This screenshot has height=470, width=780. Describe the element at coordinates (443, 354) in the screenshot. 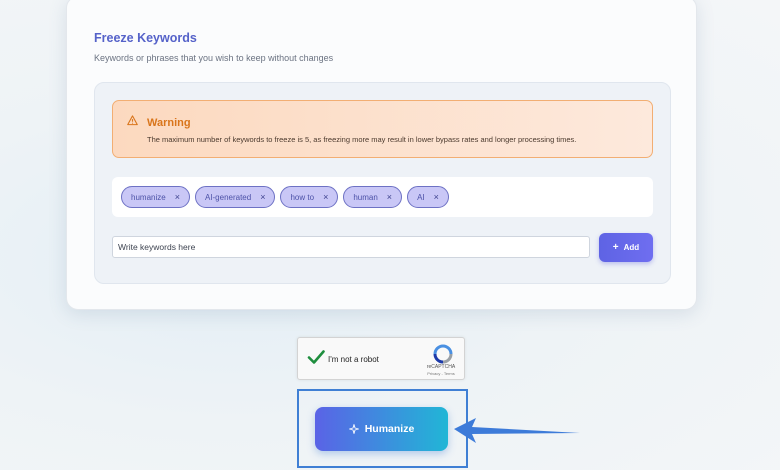

I see `recaptcha-logo-icon` at that location.